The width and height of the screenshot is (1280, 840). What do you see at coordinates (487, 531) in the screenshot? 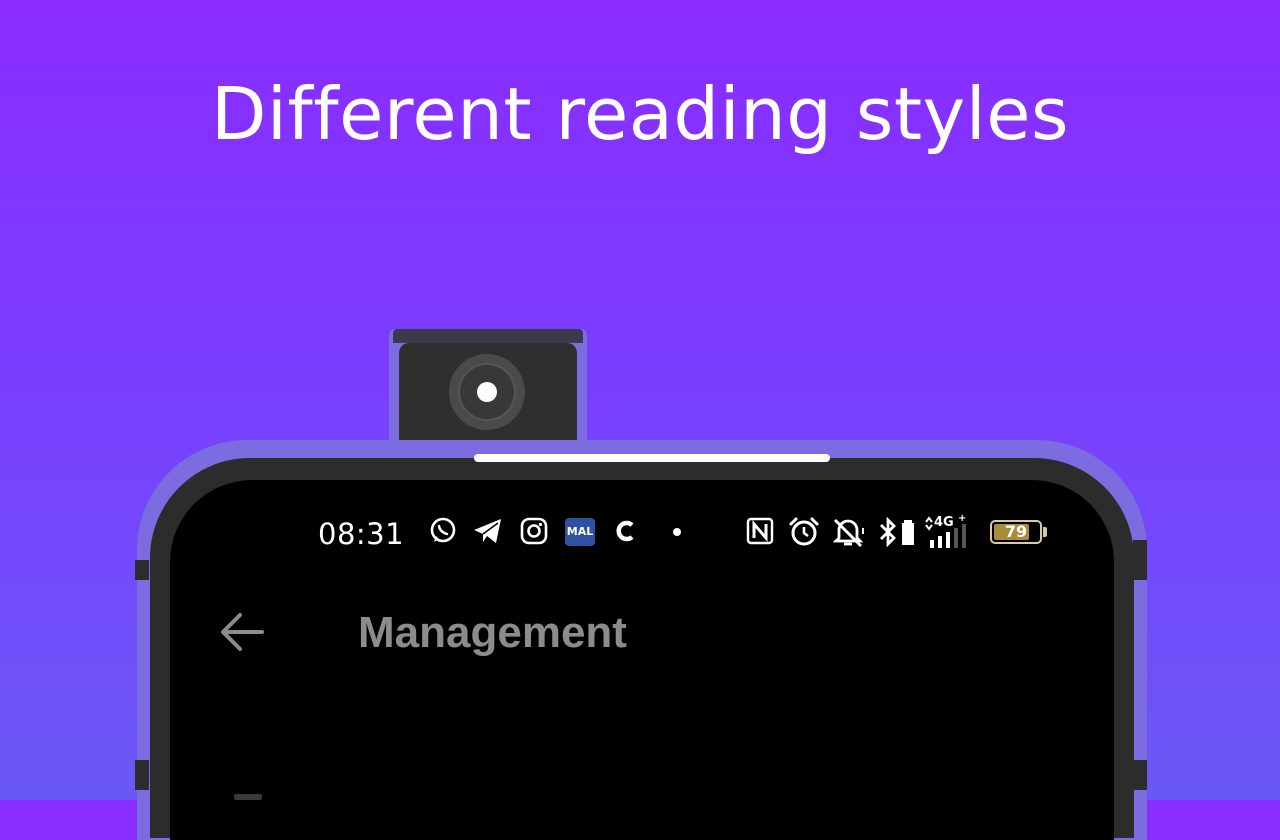
I see `telegram-icon` at bounding box center [487, 531].